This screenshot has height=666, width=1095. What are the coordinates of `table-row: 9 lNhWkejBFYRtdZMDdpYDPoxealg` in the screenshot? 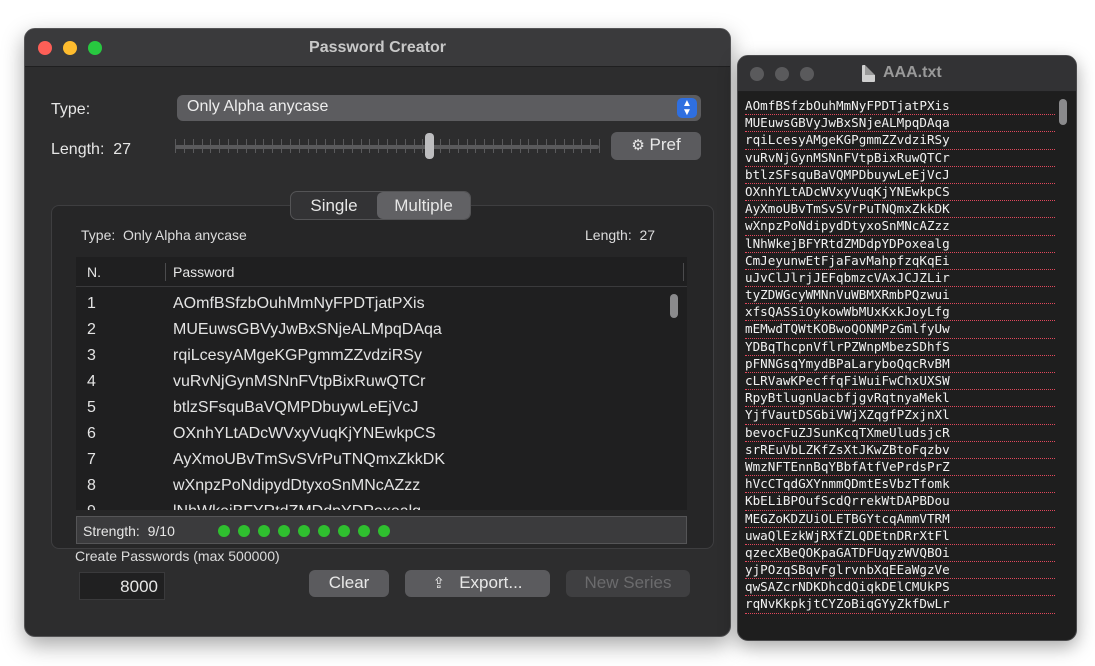 It's located at (381, 504).